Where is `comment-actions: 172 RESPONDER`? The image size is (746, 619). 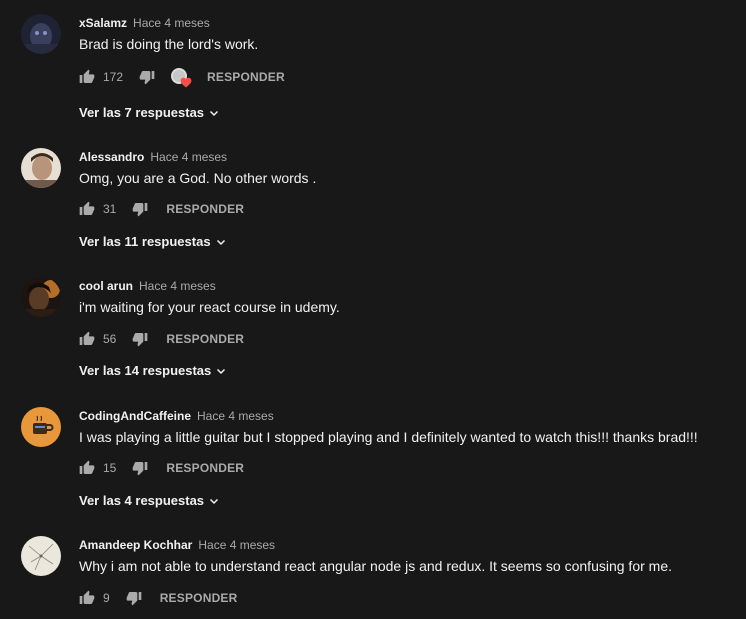
comment-actions: 172 RESPONDER is located at coordinates (180, 77).